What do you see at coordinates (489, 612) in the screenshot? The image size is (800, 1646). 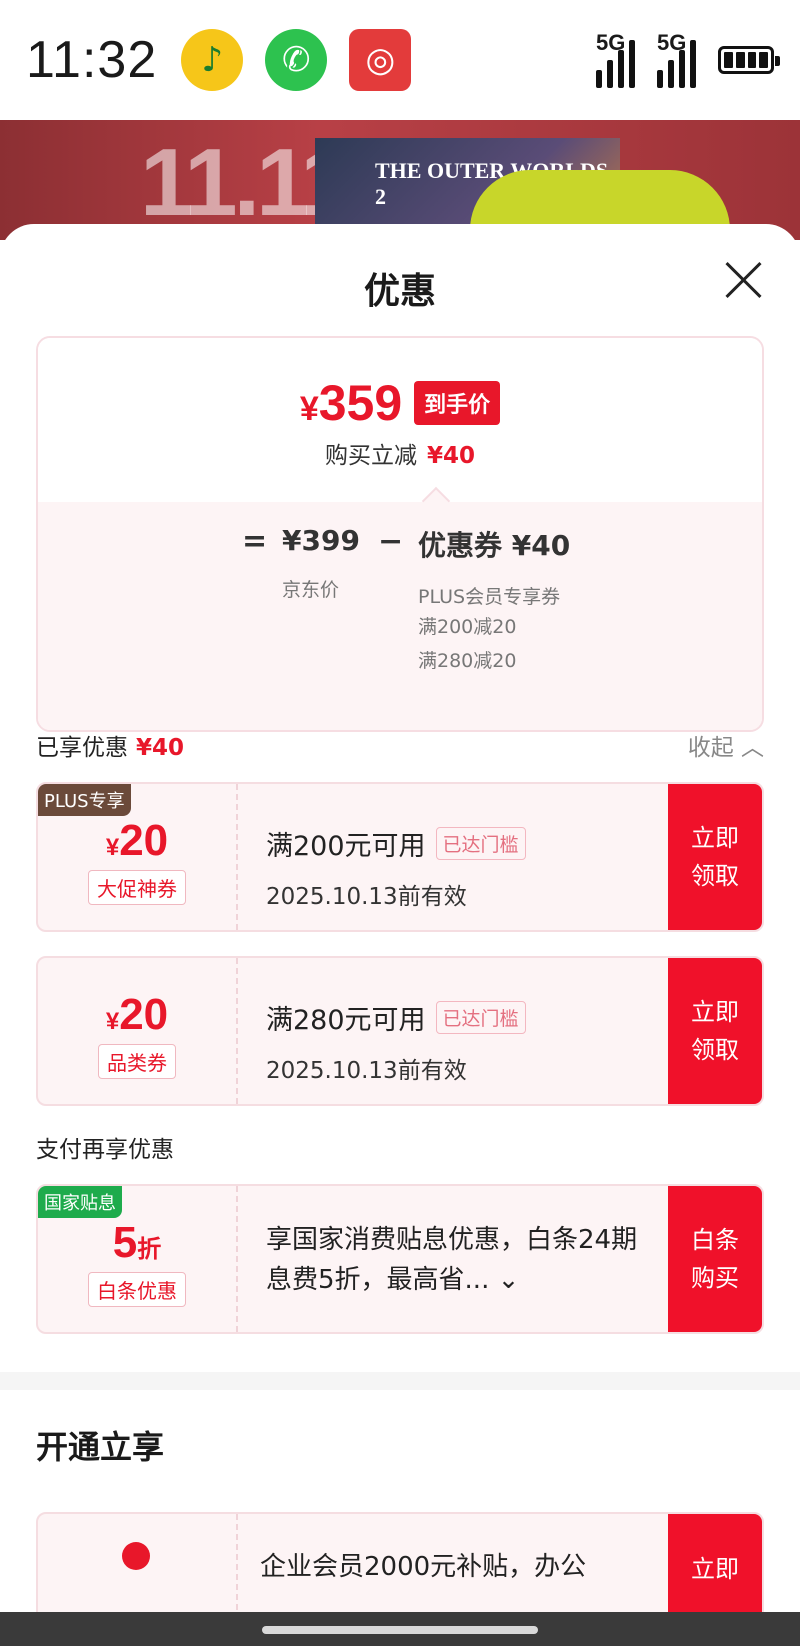 I see `coupon-detail: PLUS会员专享券满200减20` at bounding box center [489, 612].